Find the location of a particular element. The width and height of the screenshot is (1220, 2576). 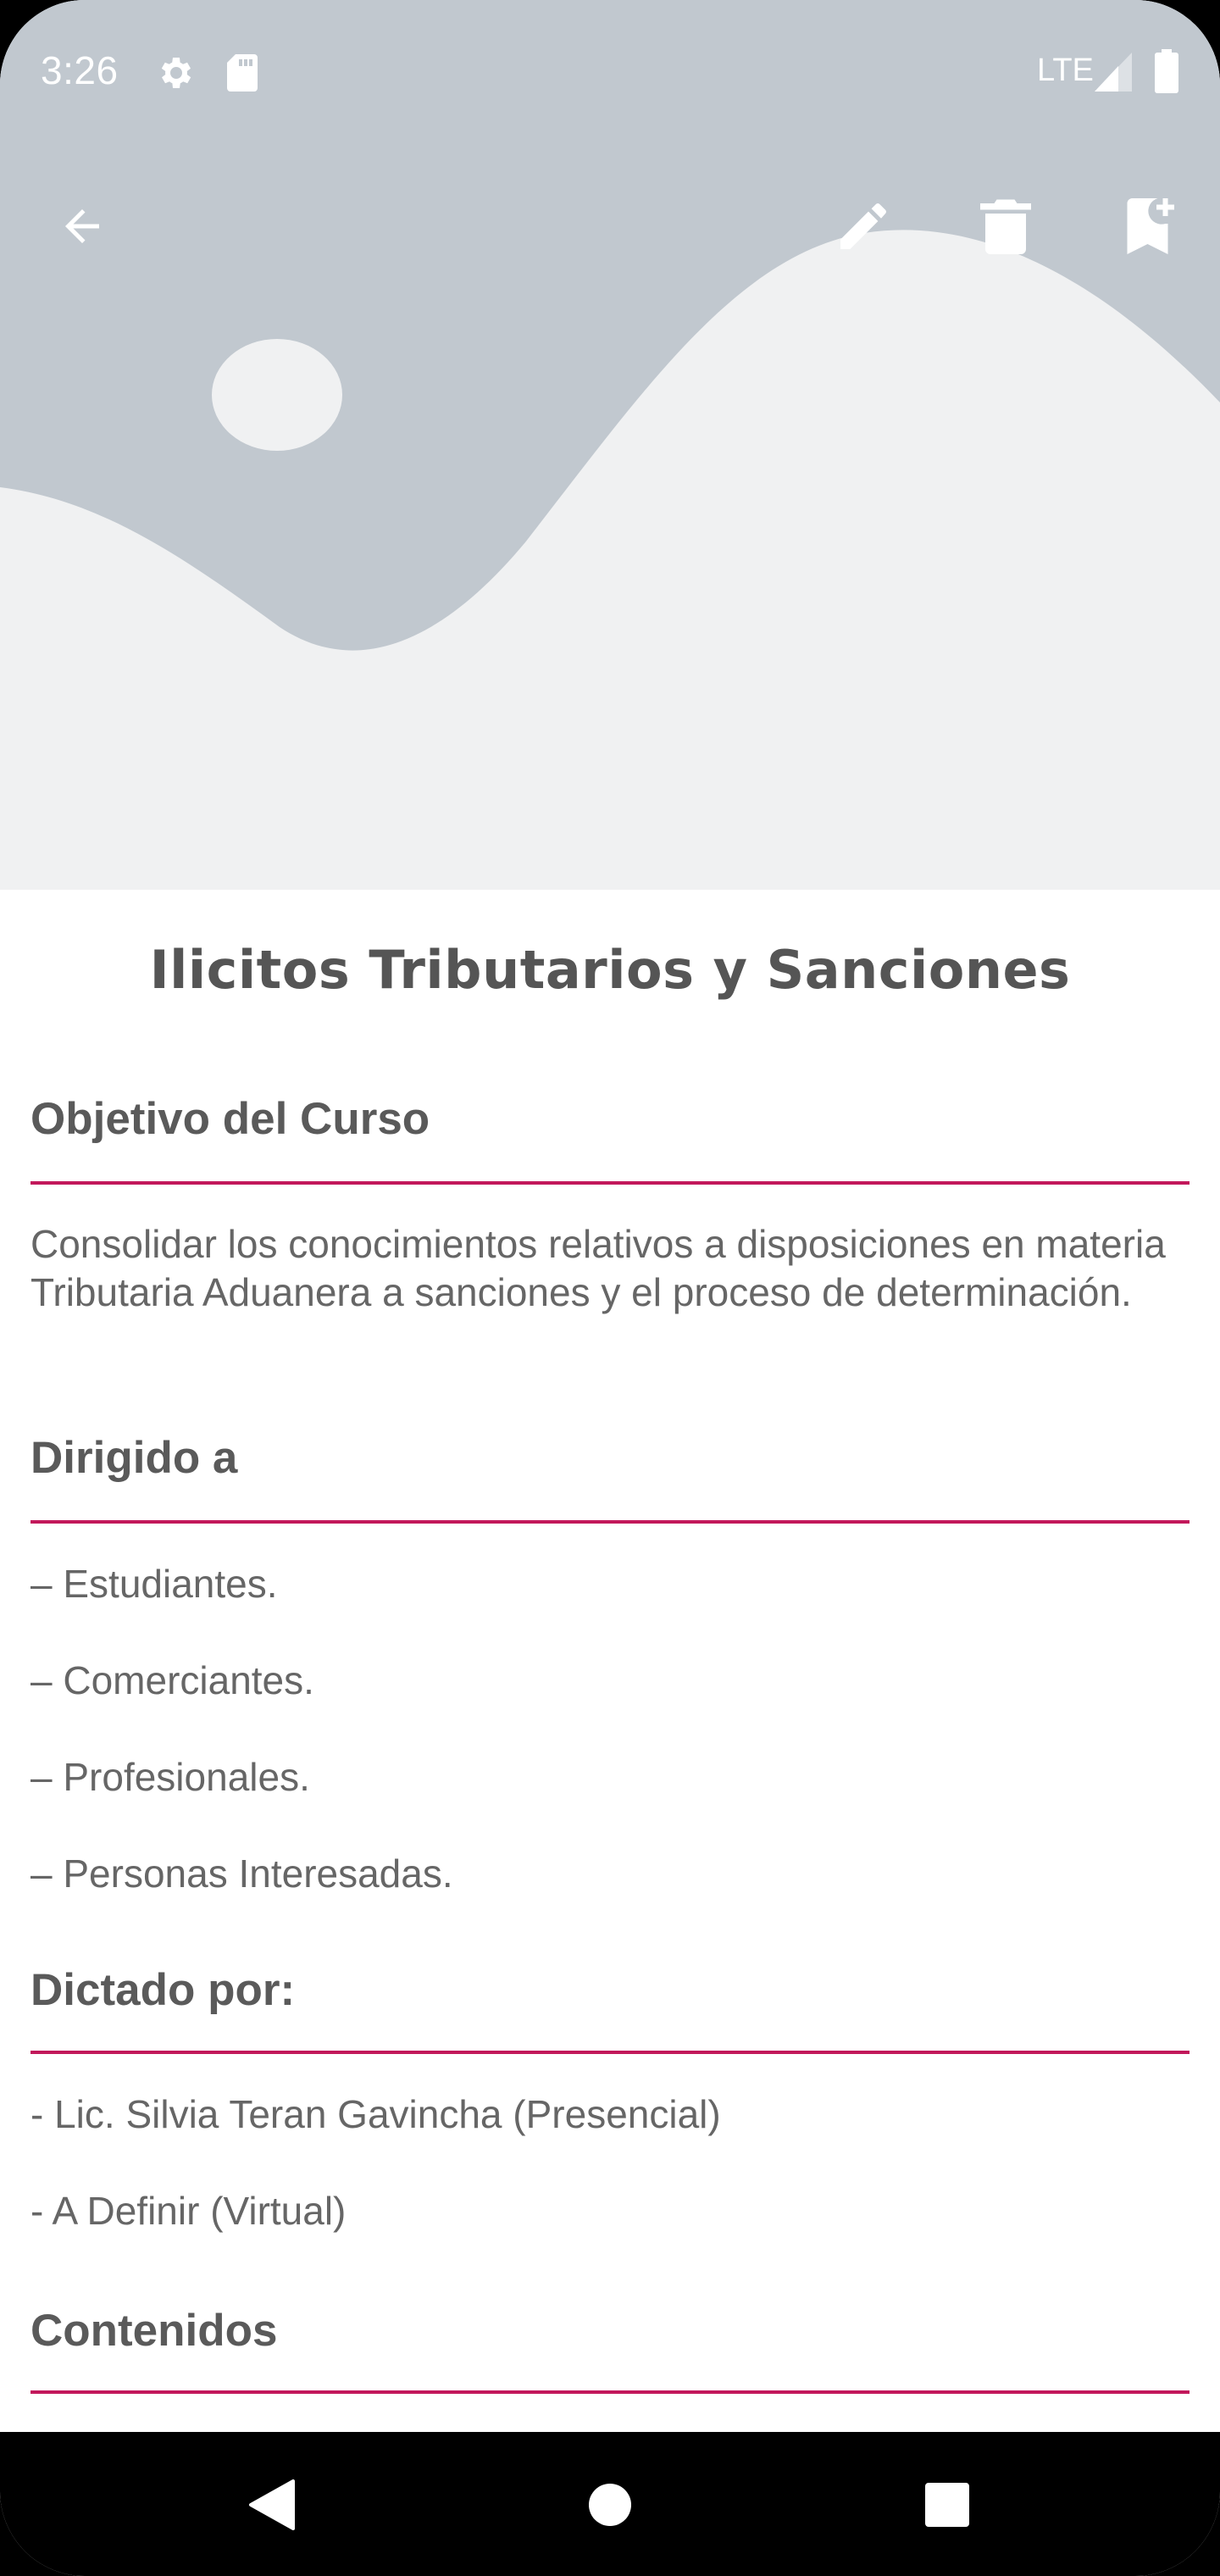

back-arrow-icon is located at coordinates (82, 228).